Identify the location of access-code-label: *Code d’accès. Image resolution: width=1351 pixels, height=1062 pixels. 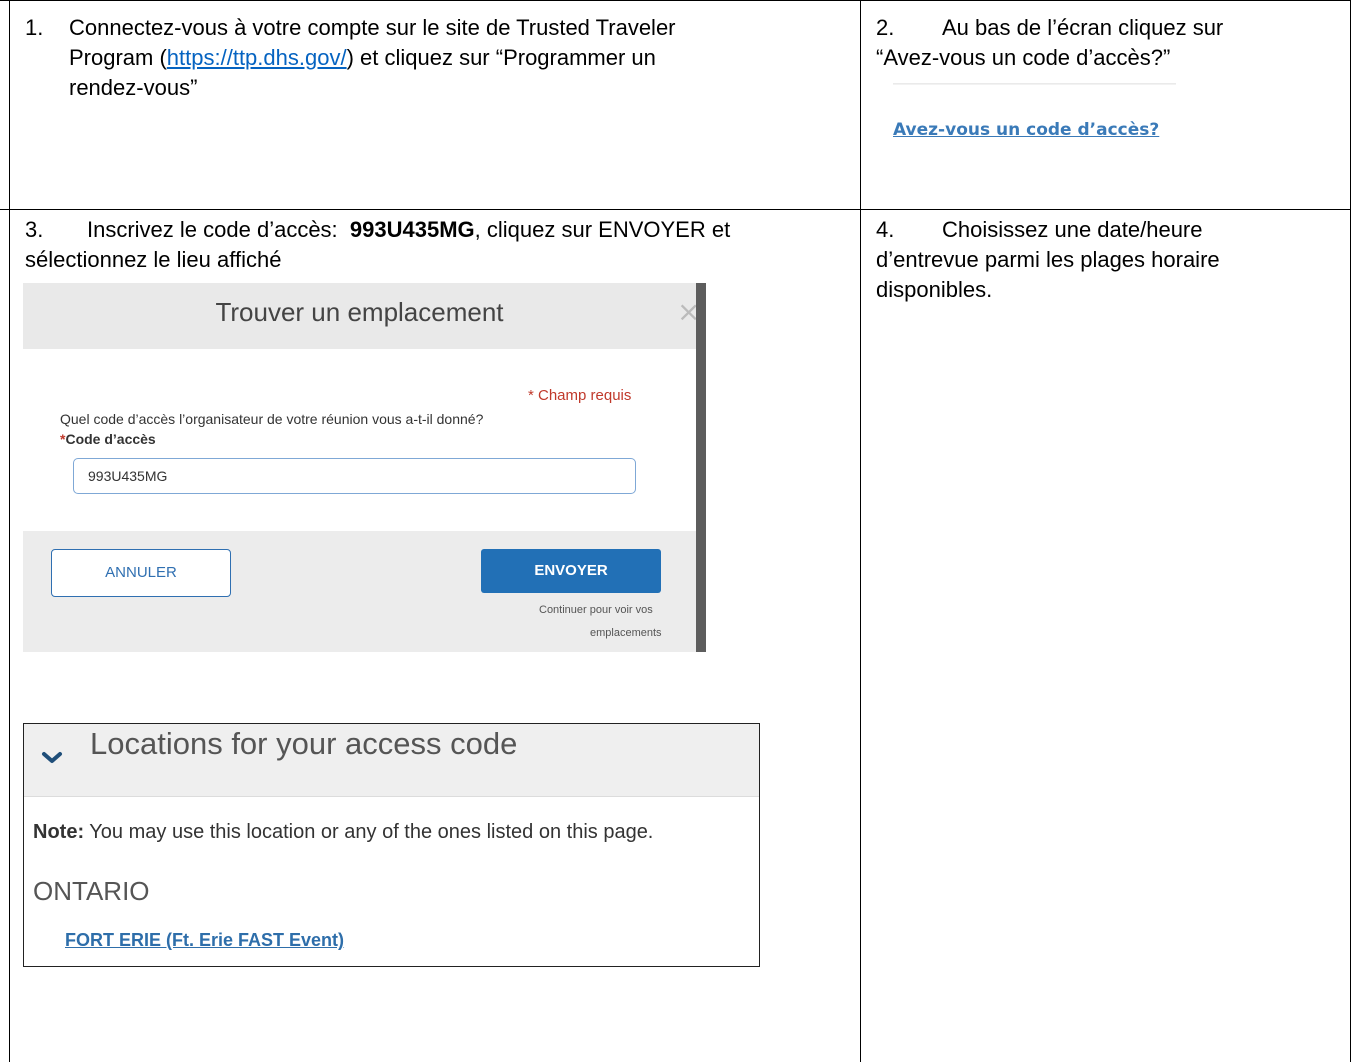
(108, 439).